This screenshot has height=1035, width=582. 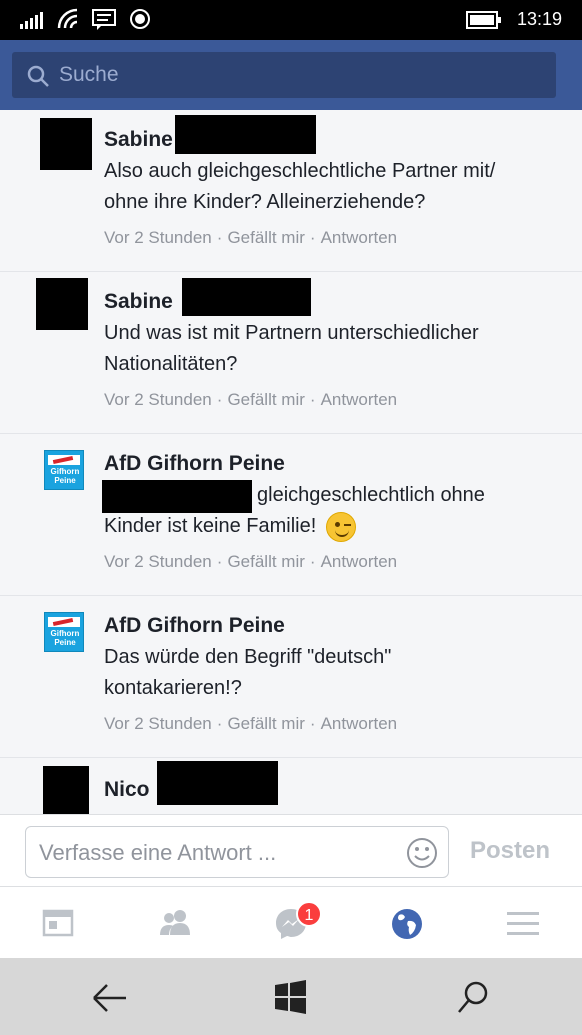 What do you see at coordinates (173, 688) in the screenshot?
I see `comment-text-line: kontakarieren!?` at bounding box center [173, 688].